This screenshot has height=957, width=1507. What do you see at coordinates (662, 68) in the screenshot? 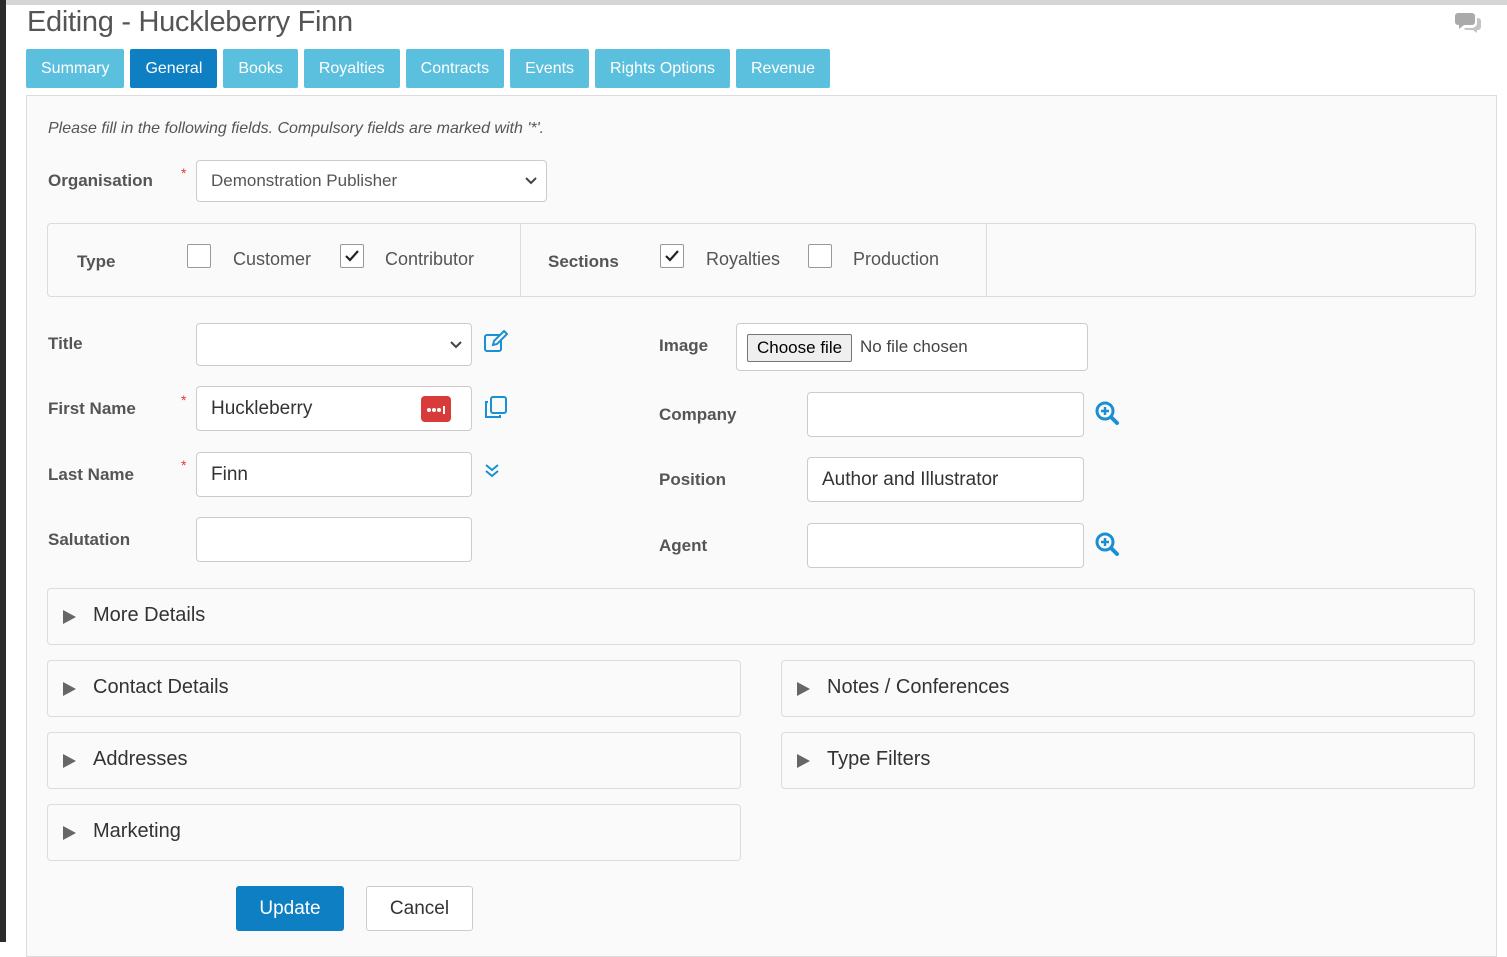
I see `tab-rights-options: Rights Options` at bounding box center [662, 68].